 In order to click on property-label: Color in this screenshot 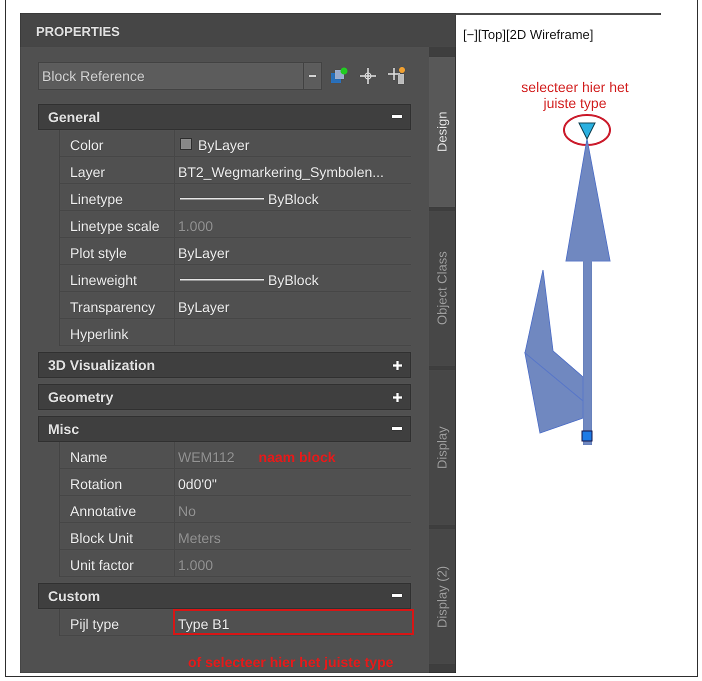, I will do `click(117, 143)`.